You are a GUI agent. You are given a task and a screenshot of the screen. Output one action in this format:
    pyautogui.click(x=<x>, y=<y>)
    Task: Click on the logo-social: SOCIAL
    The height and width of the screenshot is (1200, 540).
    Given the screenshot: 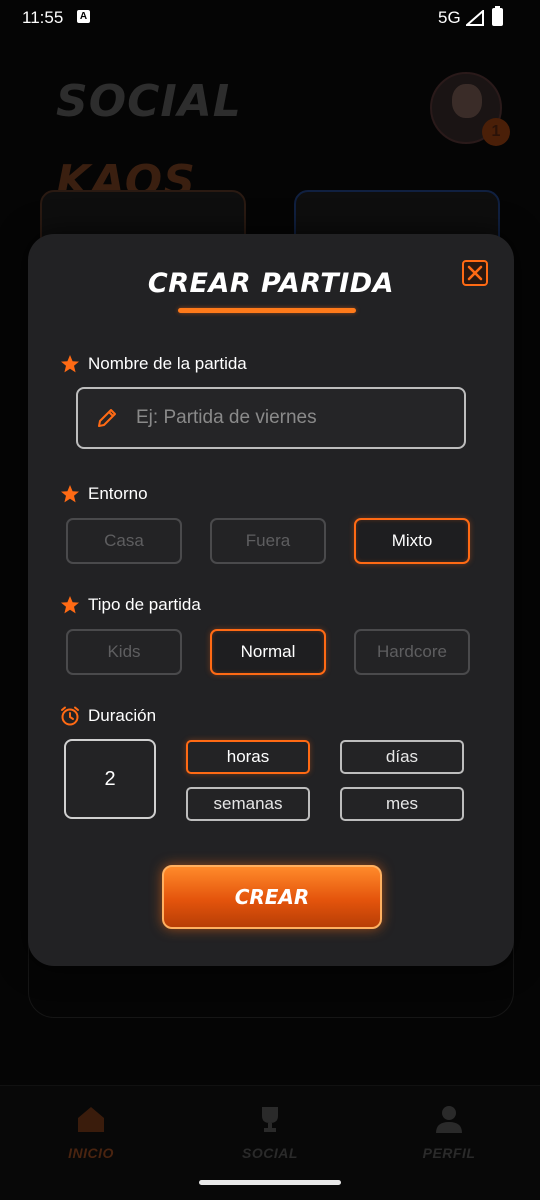 What is the action you would take?
    pyautogui.click(x=149, y=101)
    